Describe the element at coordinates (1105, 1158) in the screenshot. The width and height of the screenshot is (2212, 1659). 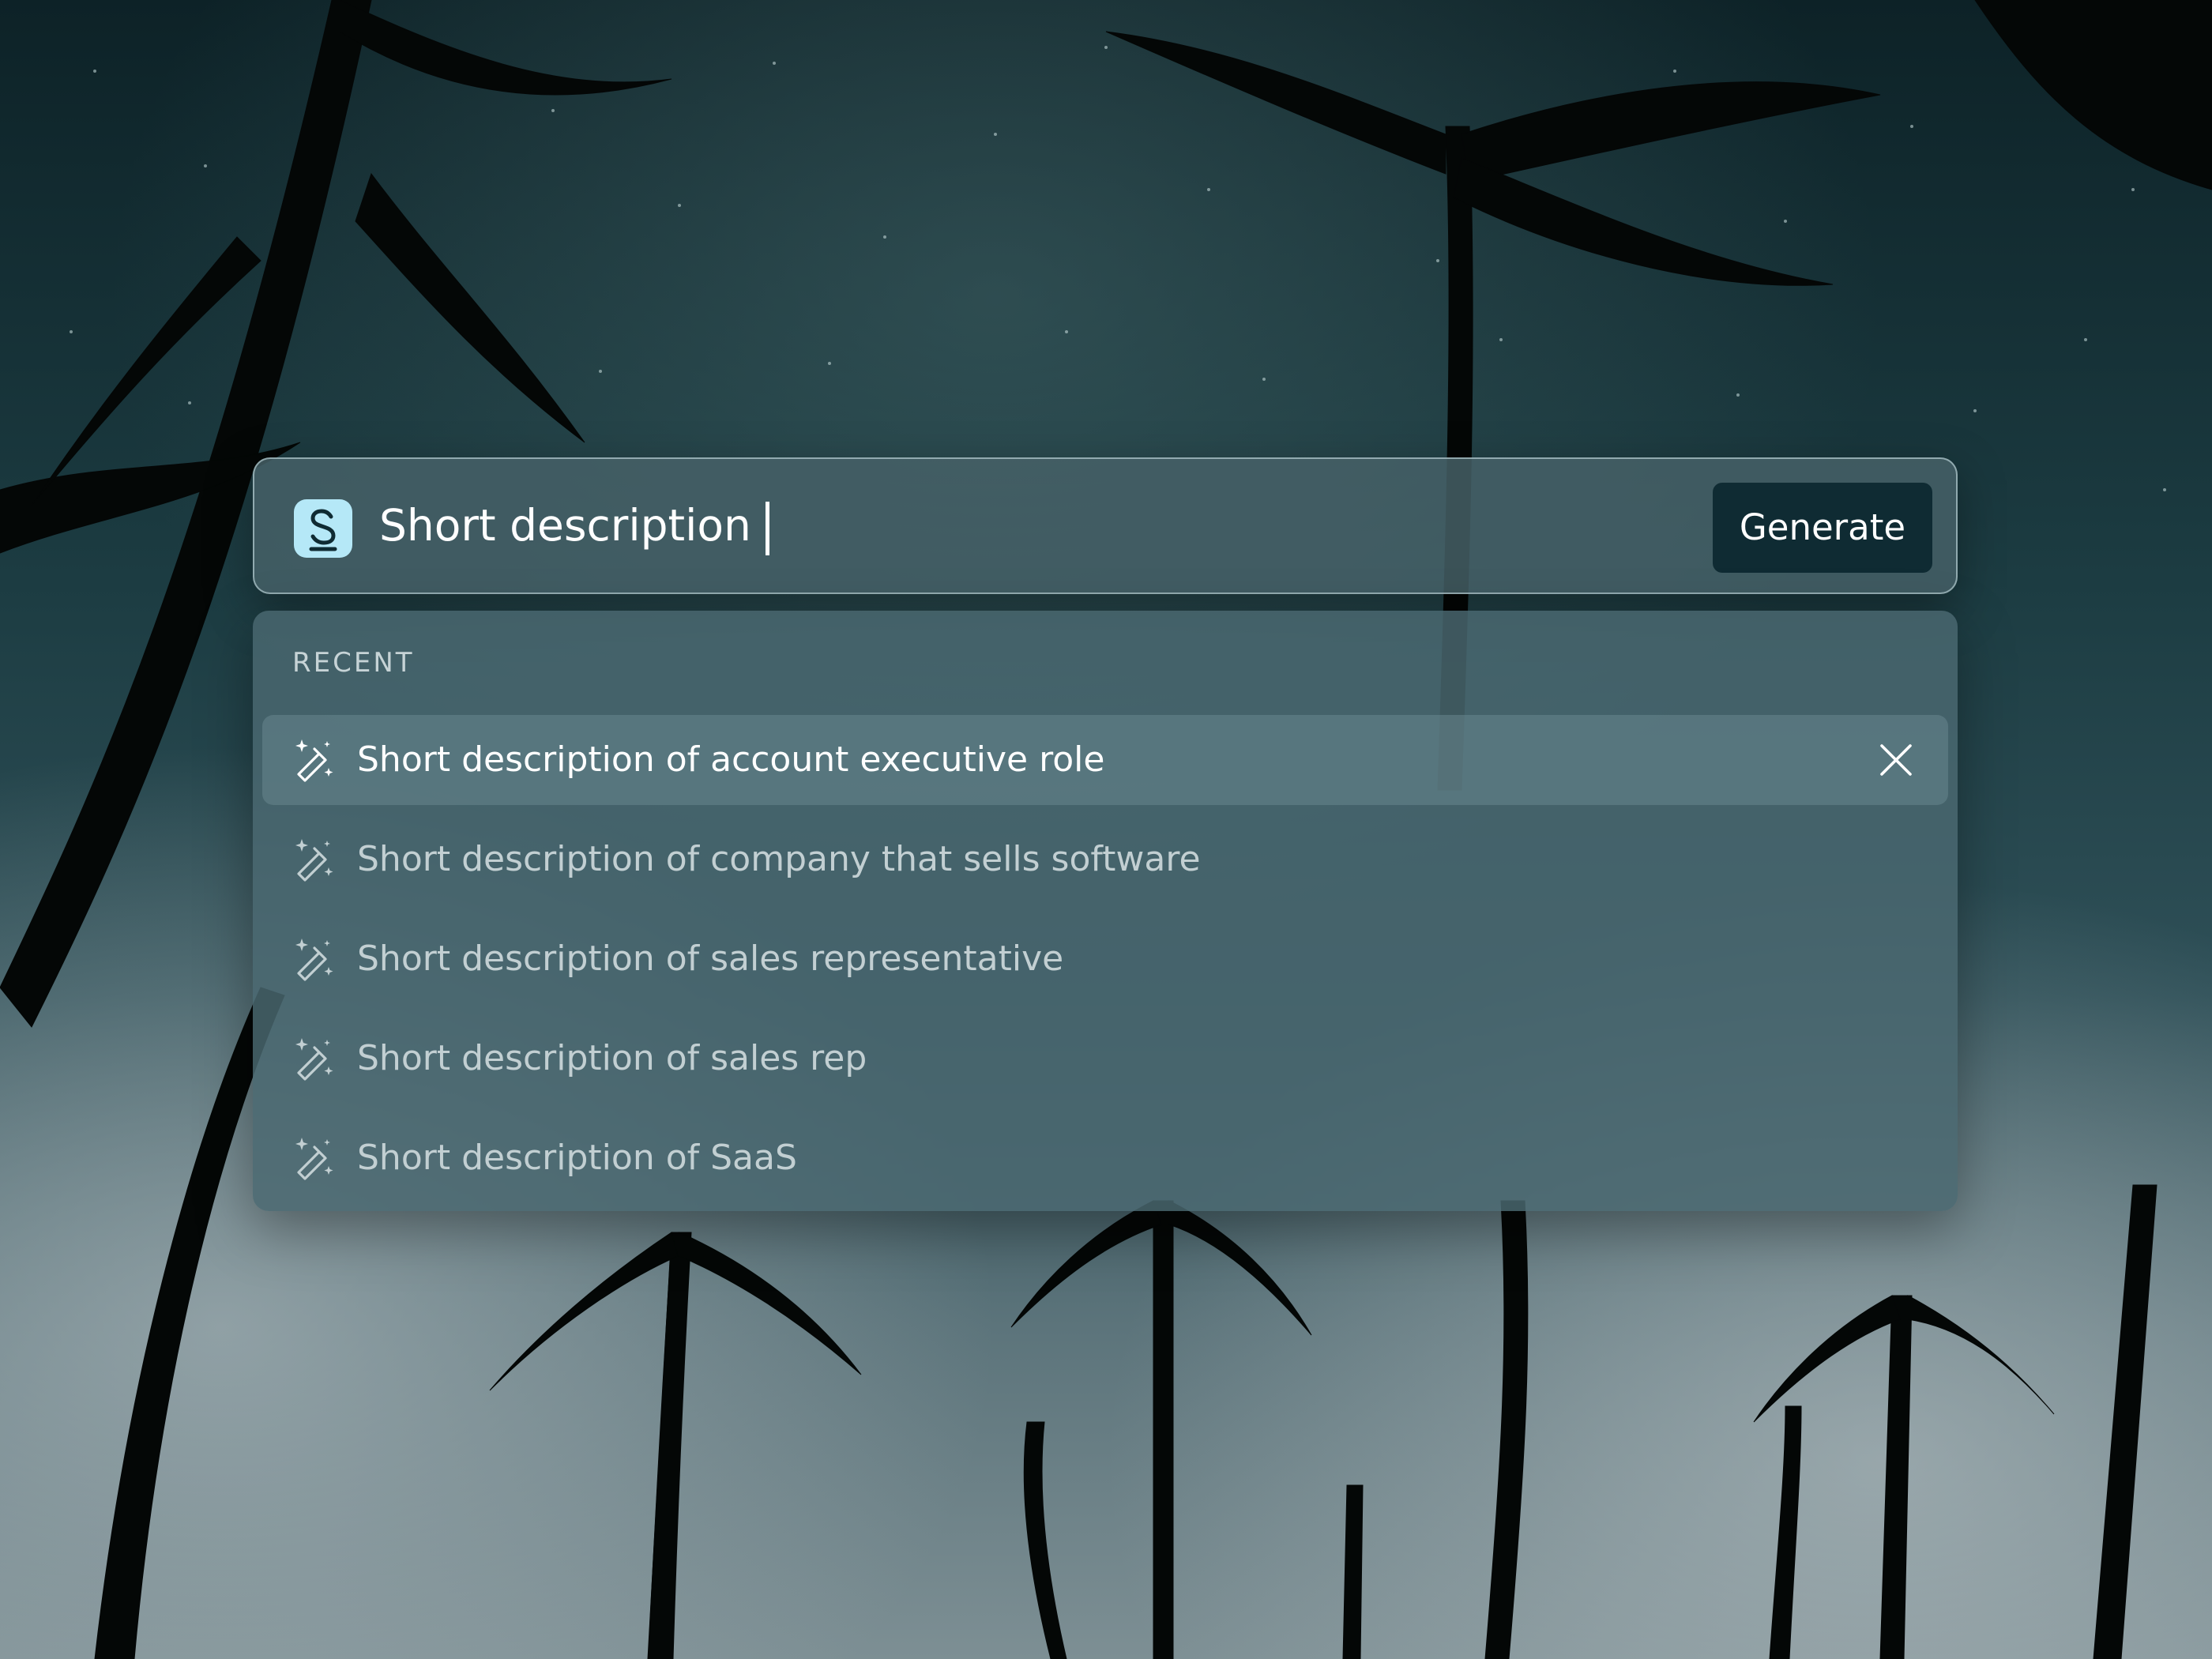
I see `recent-item: Short description of SaaS` at that location.